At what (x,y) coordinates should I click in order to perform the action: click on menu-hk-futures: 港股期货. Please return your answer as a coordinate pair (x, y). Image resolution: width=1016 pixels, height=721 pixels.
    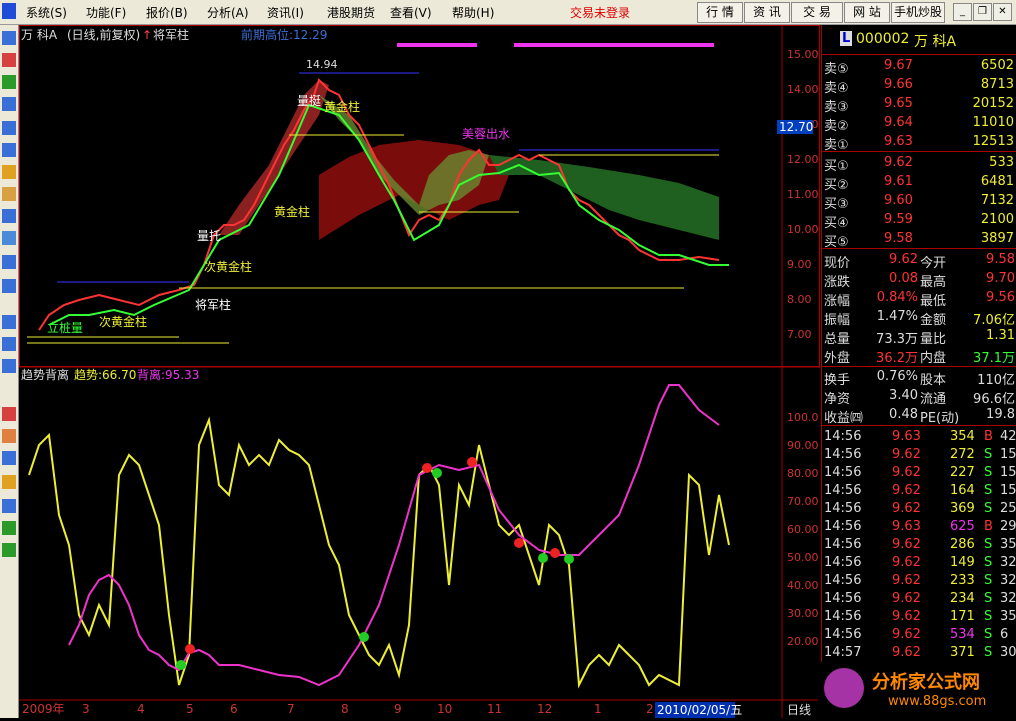
    Looking at the image, I should click on (351, 12).